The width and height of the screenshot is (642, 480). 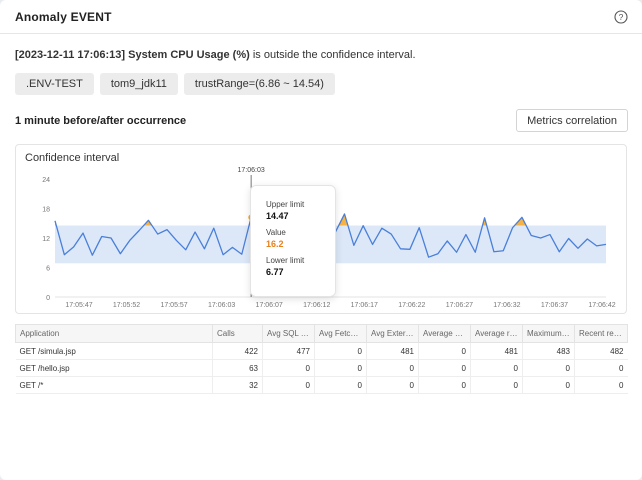 What do you see at coordinates (259, 84) in the screenshot?
I see `tag-trust-range: trustRange=(6.86 ~ 14.54)` at bounding box center [259, 84].